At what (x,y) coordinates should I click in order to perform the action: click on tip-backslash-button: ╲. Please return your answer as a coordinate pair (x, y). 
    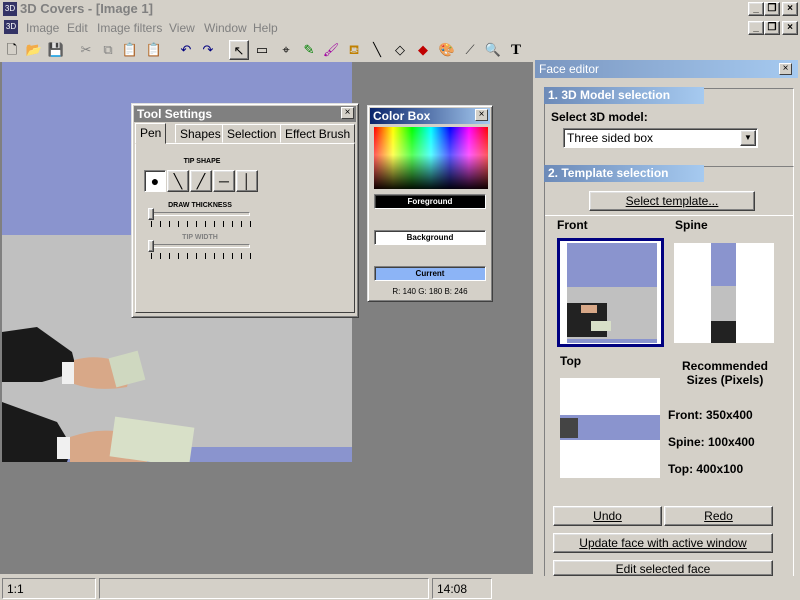
    Looking at the image, I should click on (178, 181).